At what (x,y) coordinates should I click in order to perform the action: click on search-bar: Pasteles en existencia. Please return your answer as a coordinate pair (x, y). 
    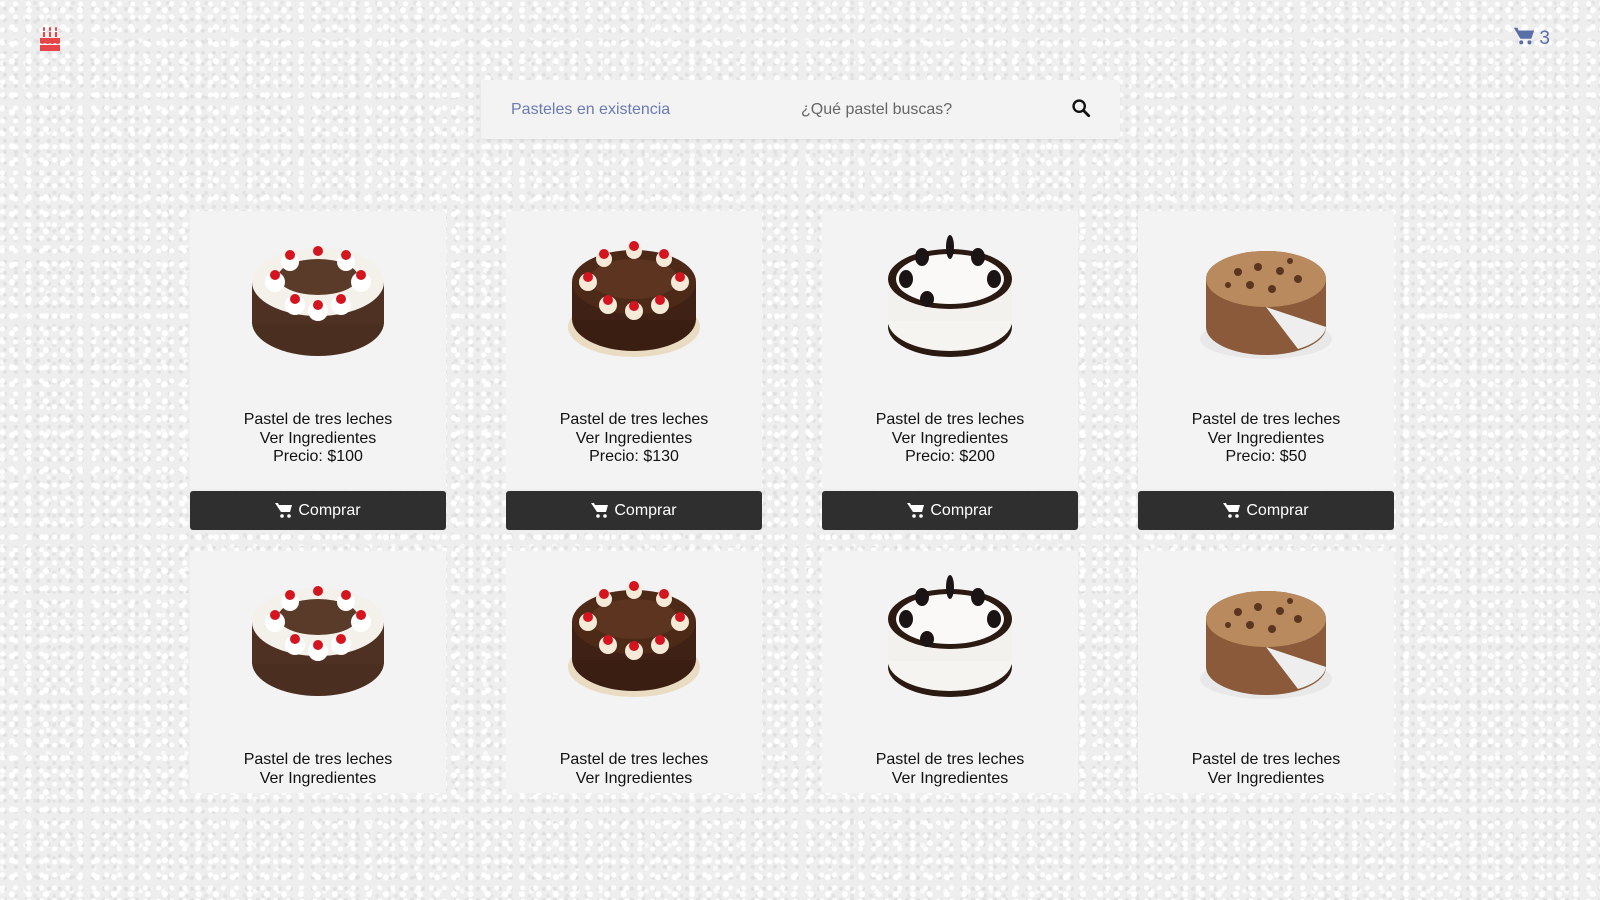
    Looking at the image, I should click on (800, 109).